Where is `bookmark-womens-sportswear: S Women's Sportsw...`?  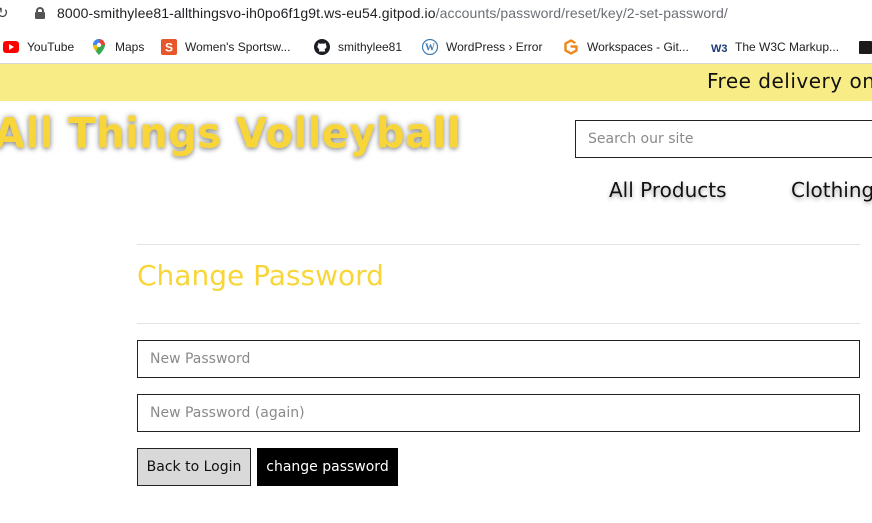
bookmark-womens-sportswear: S Women's Sportsw... is located at coordinates (225, 47).